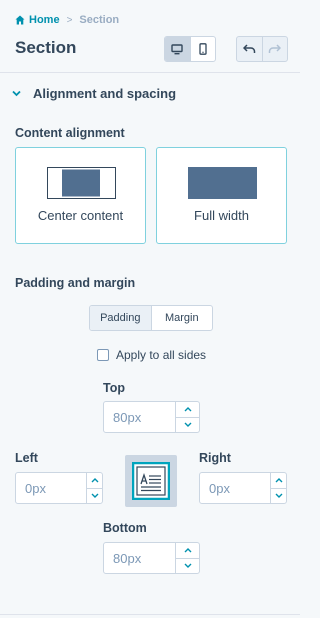  Describe the element at coordinates (221, 215) in the screenshot. I see `full-width-label: Full width` at that location.